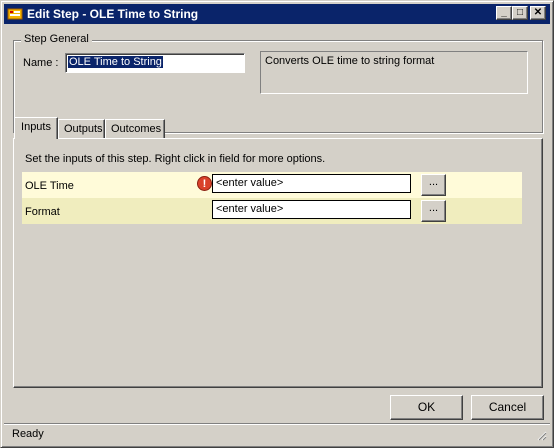 This screenshot has width=554, height=448. What do you see at coordinates (42, 212) in the screenshot?
I see `input-row-label: Format` at bounding box center [42, 212].